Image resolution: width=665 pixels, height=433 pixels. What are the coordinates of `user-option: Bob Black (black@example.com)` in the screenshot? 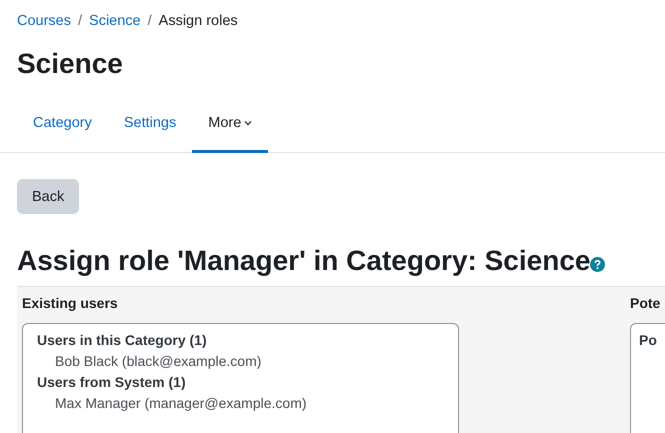 It's located at (240, 361).